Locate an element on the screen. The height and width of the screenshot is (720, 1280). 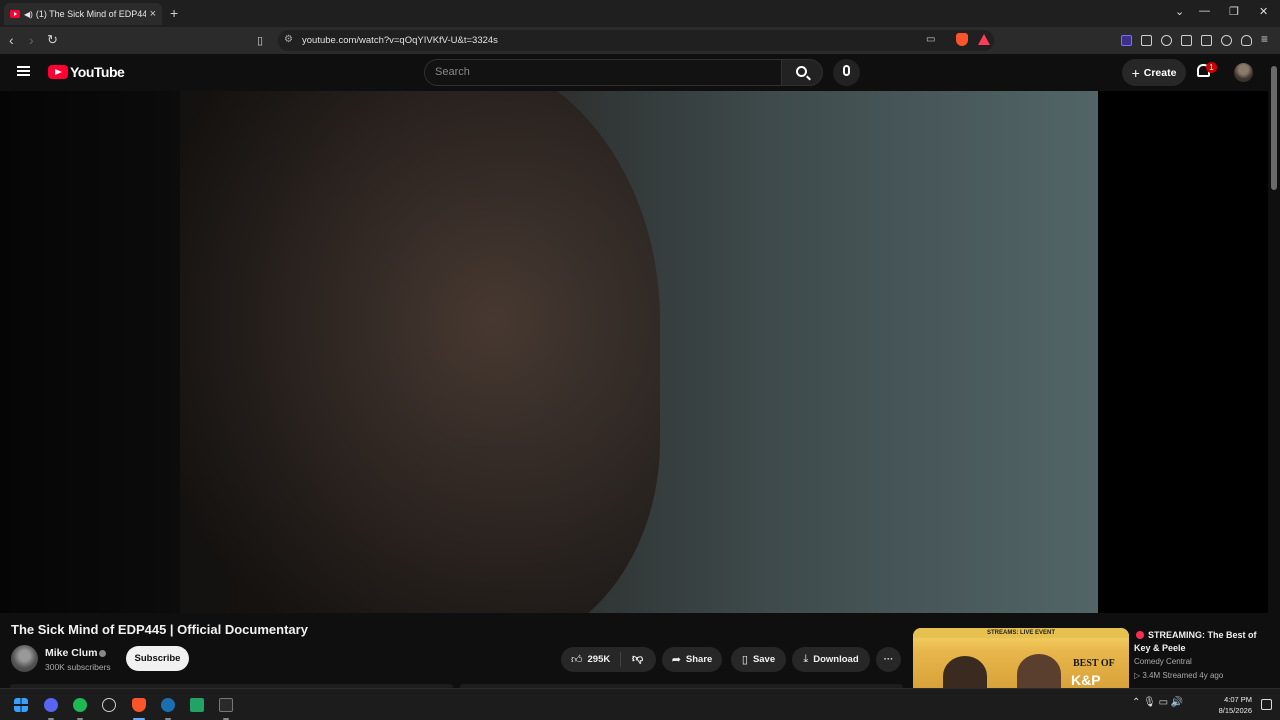
taskbar-clock: 4:07 PM 8/15/2026 is located at coordinates (1230, 705).